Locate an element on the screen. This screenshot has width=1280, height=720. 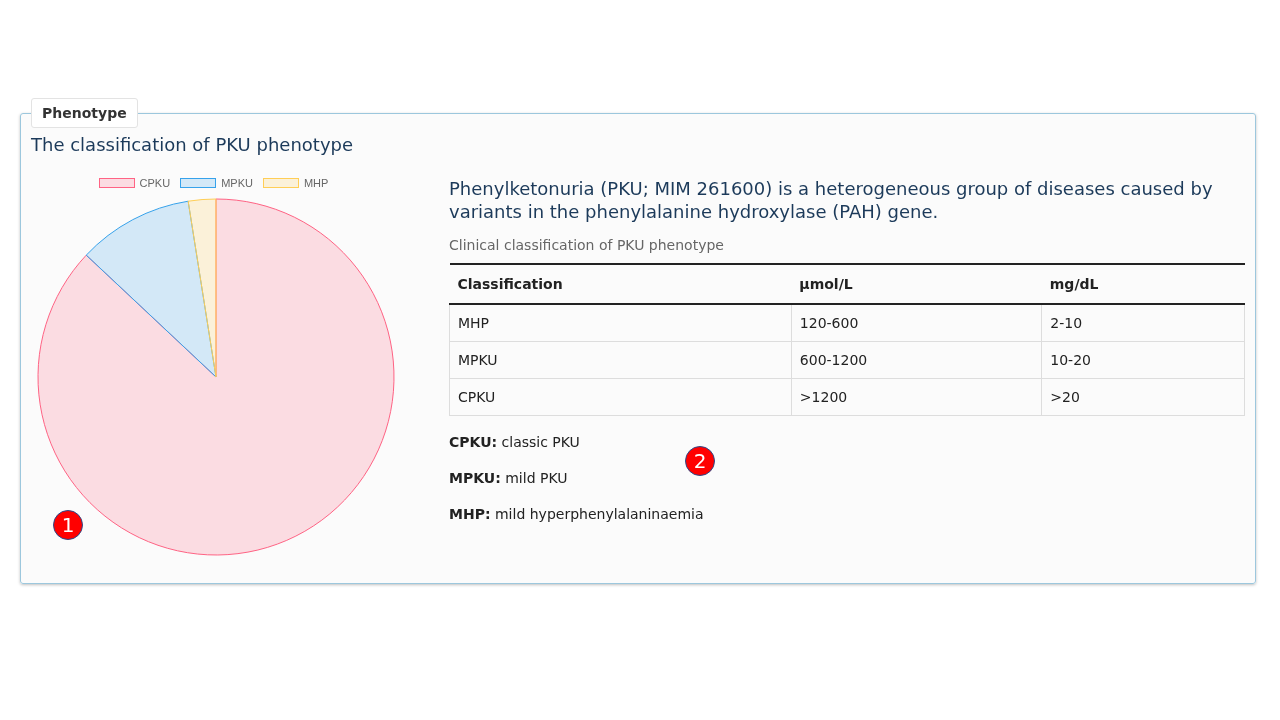
panel-legend: Phenotype is located at coordinates (84, 113).